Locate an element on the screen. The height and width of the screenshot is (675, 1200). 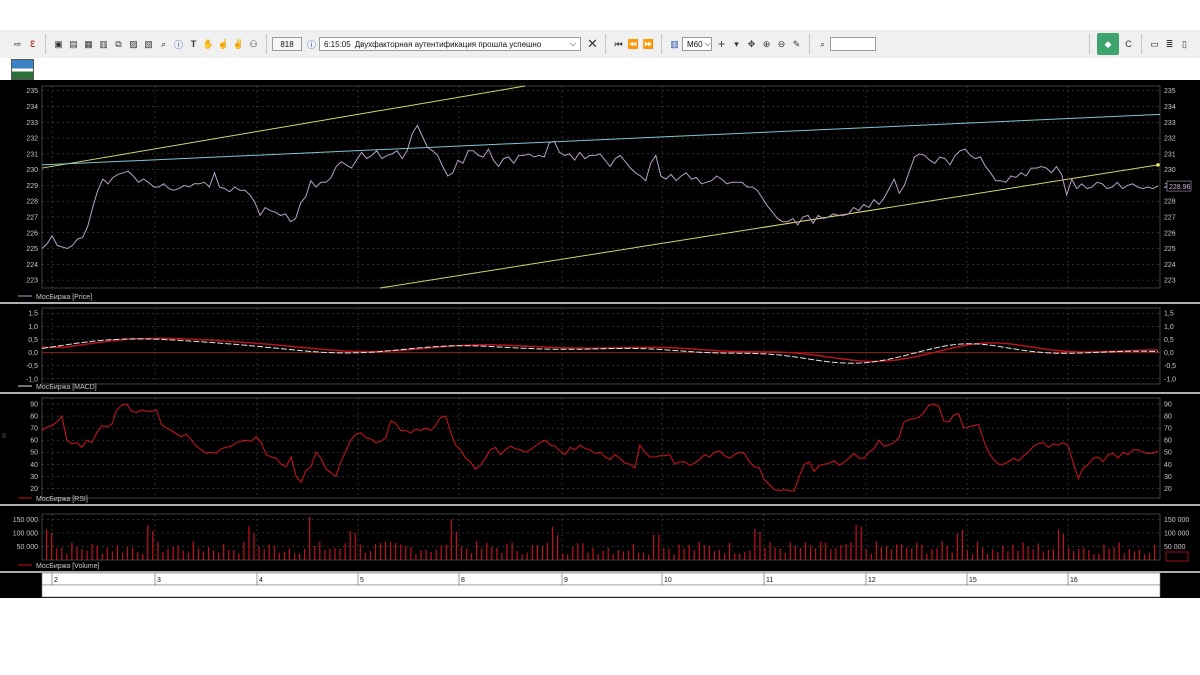
first-page-icon: ⏮ is located at coordinates (618, 44).